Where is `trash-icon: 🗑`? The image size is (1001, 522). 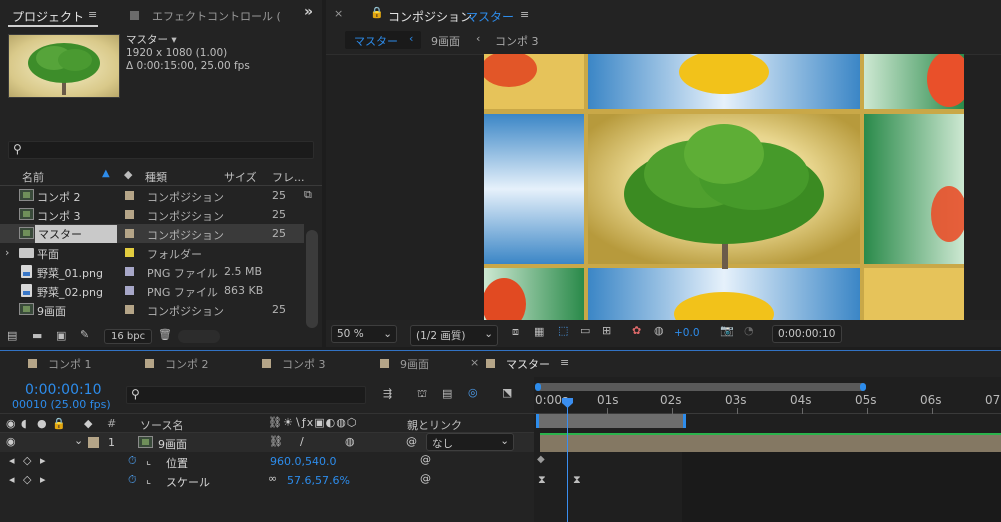
trash-icon: 🗑 is located at coordinates (165, 334).